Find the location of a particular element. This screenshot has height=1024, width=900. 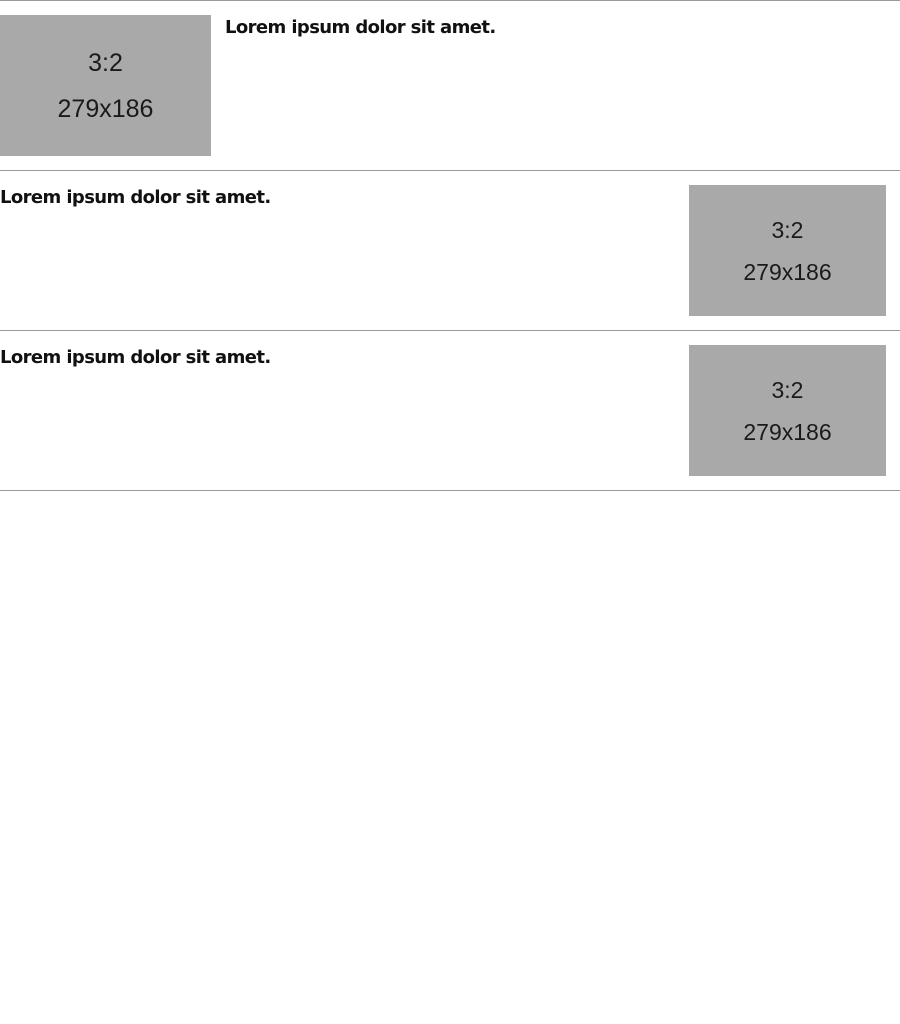

divider is located at coordinates (450, 490).